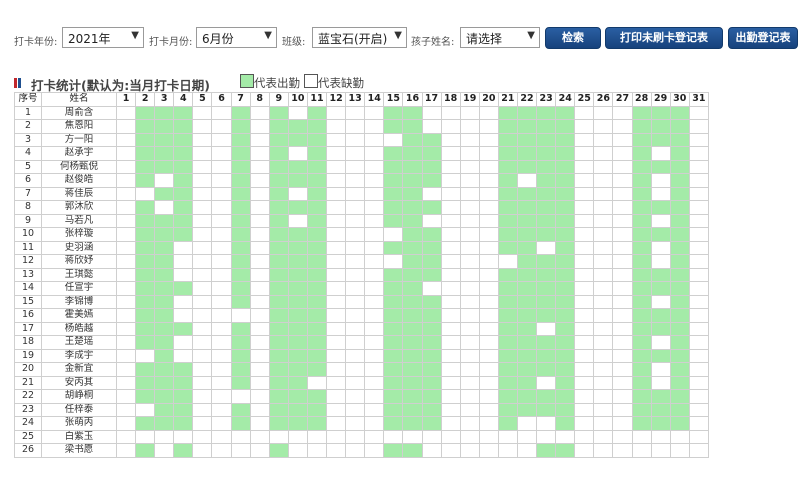 This screenshot has height=496, width=800. I want to click on day-header: 18, so click(450, 99).